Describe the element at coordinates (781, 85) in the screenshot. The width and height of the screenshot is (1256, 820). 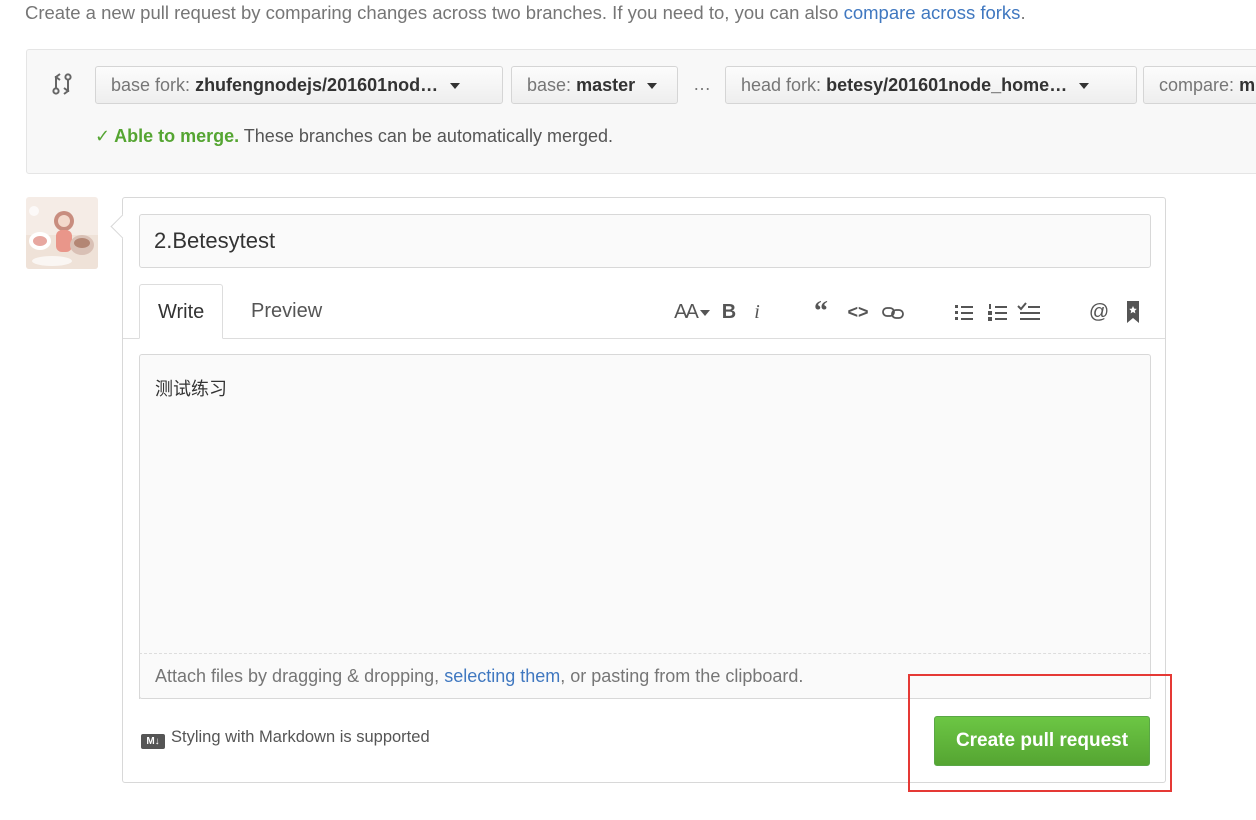
I see `head-fork-label: head fork:` at that location.